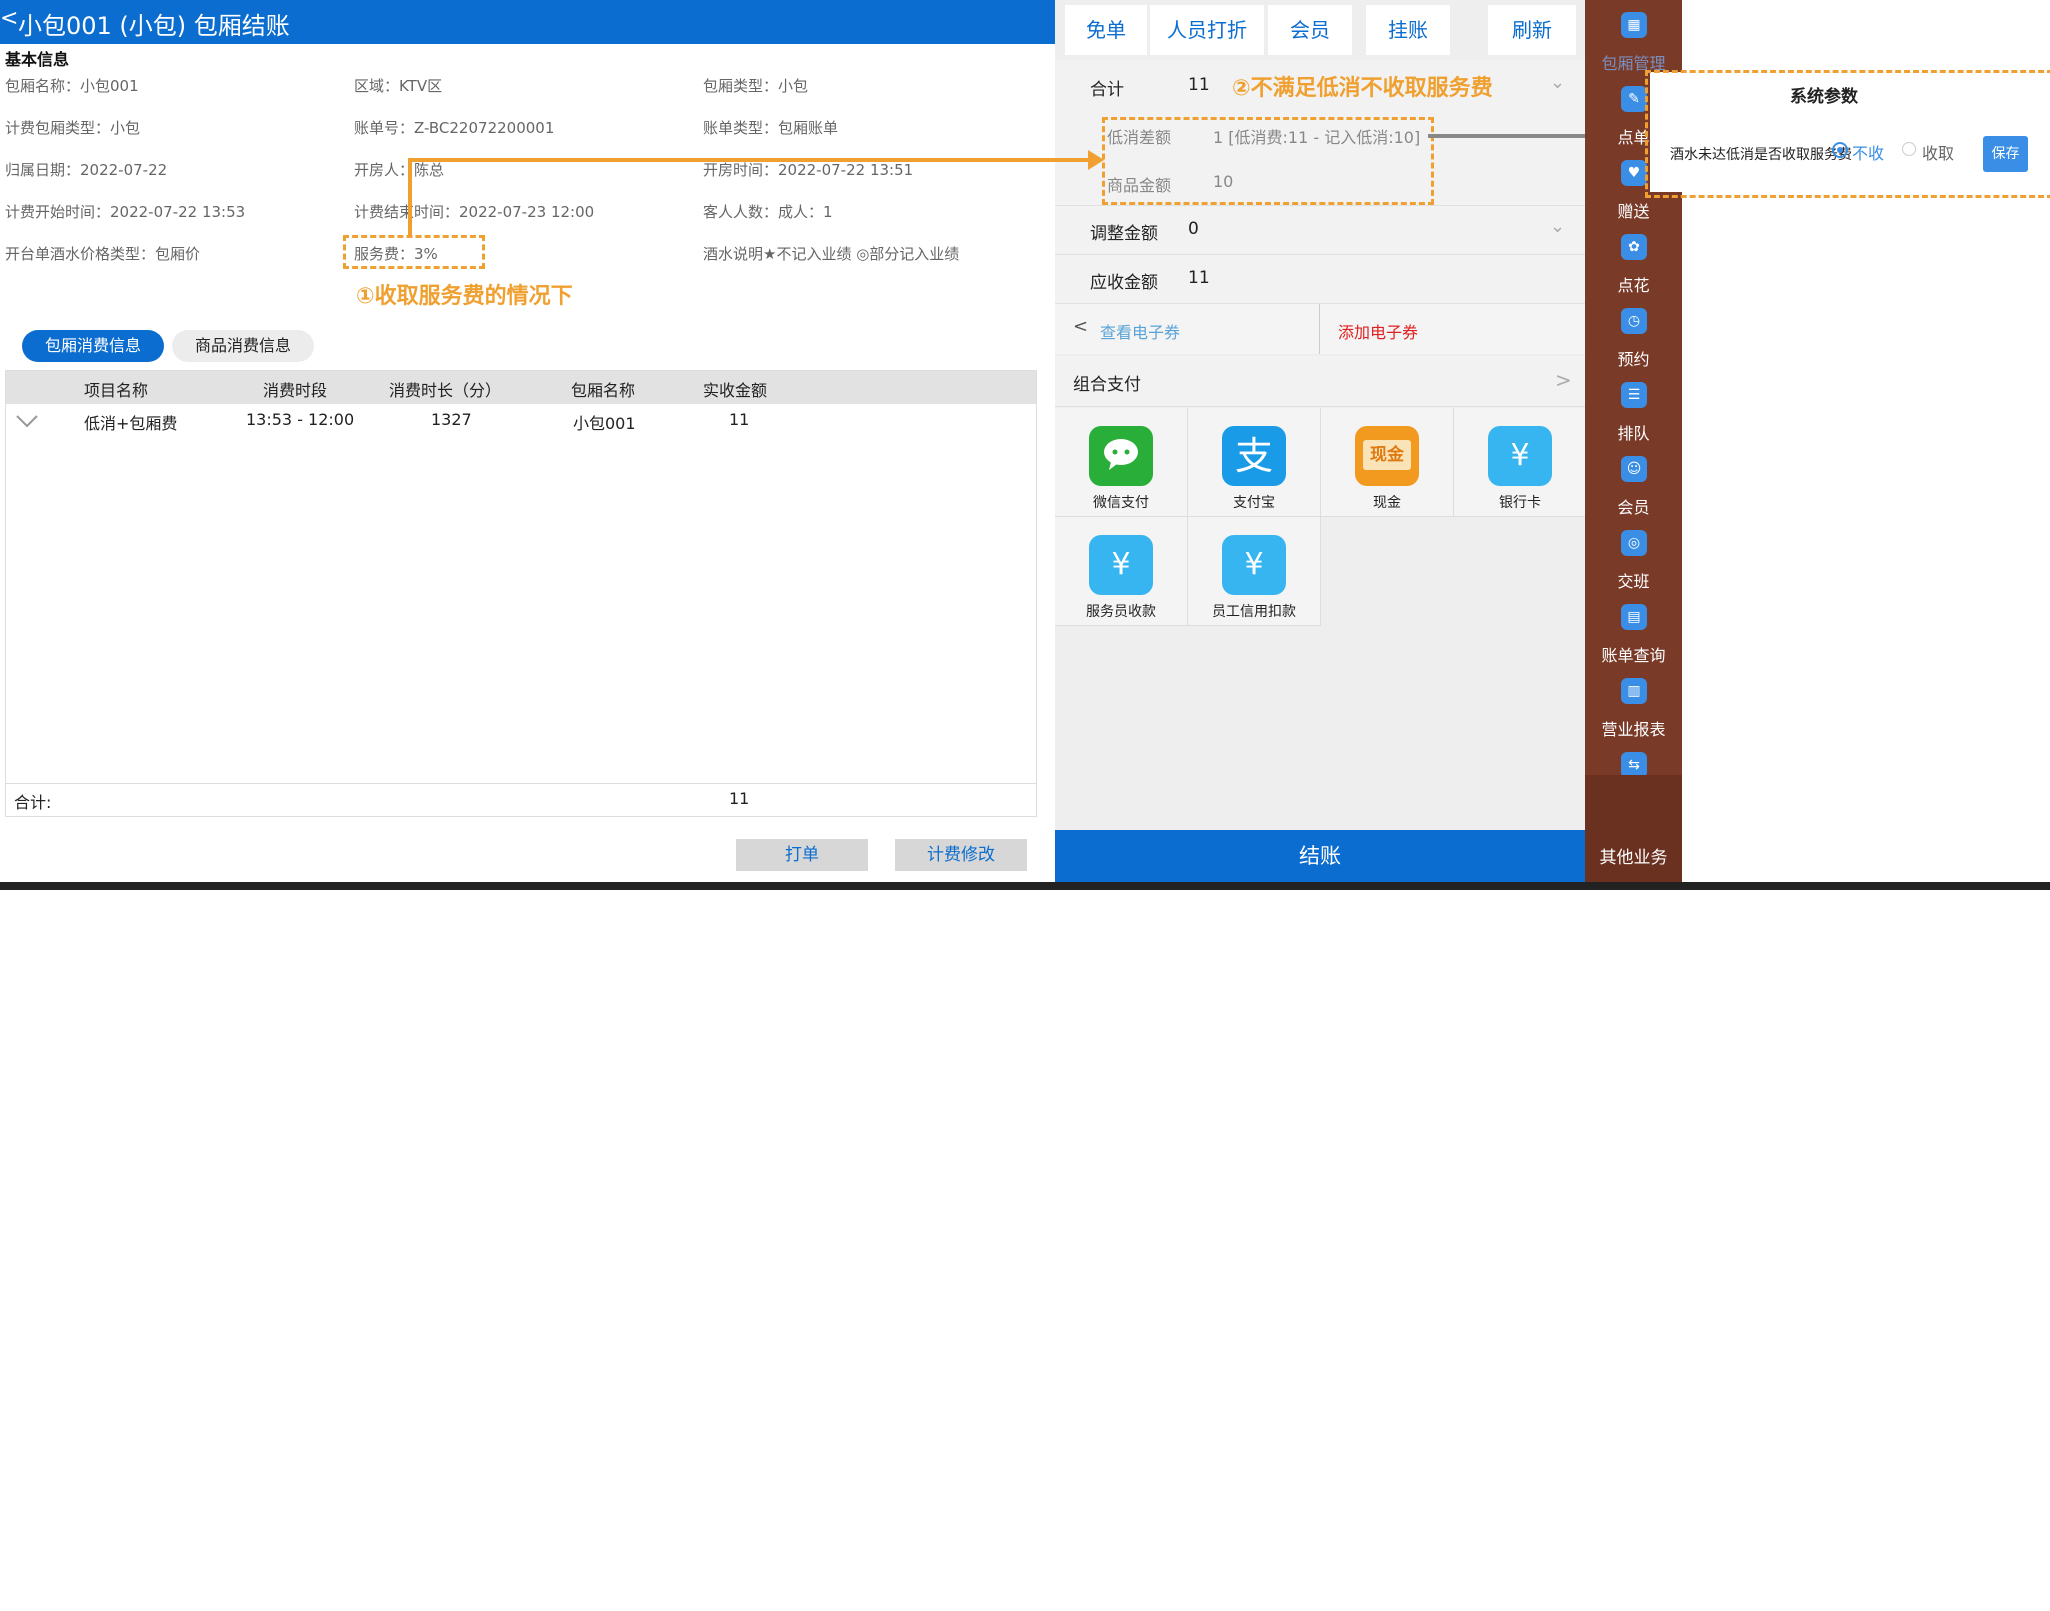  I want to click on report-icon: ▥, so click(1634, 691).